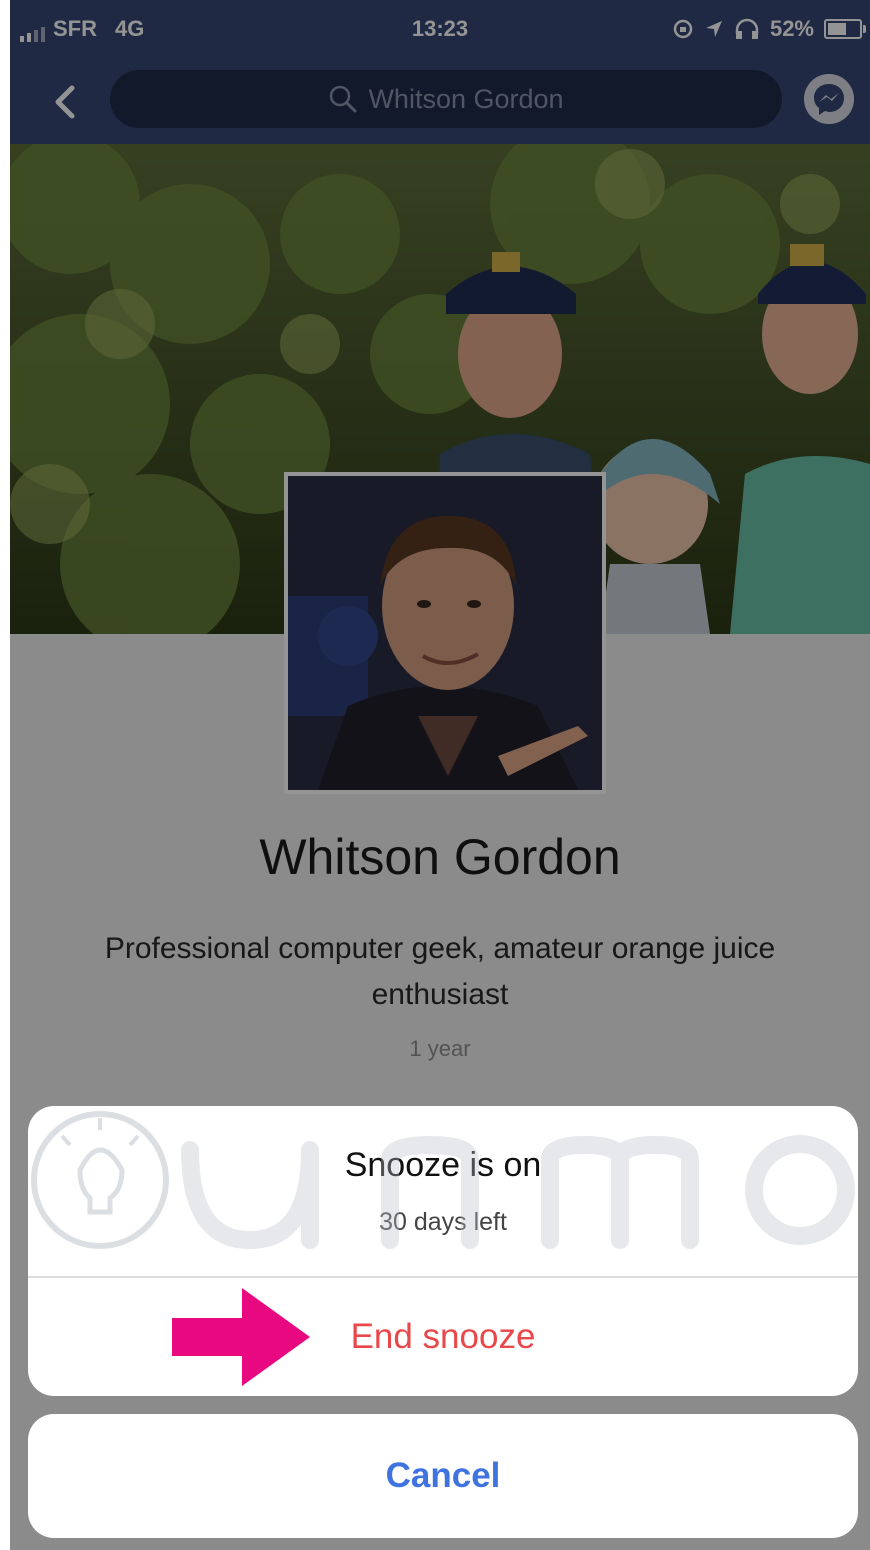 This screenshot has width=870, height=1550. Describe the element at coordinates (443, 1222) in the screenshot. I see `sheet-subtitle: 30 days left` at that location.